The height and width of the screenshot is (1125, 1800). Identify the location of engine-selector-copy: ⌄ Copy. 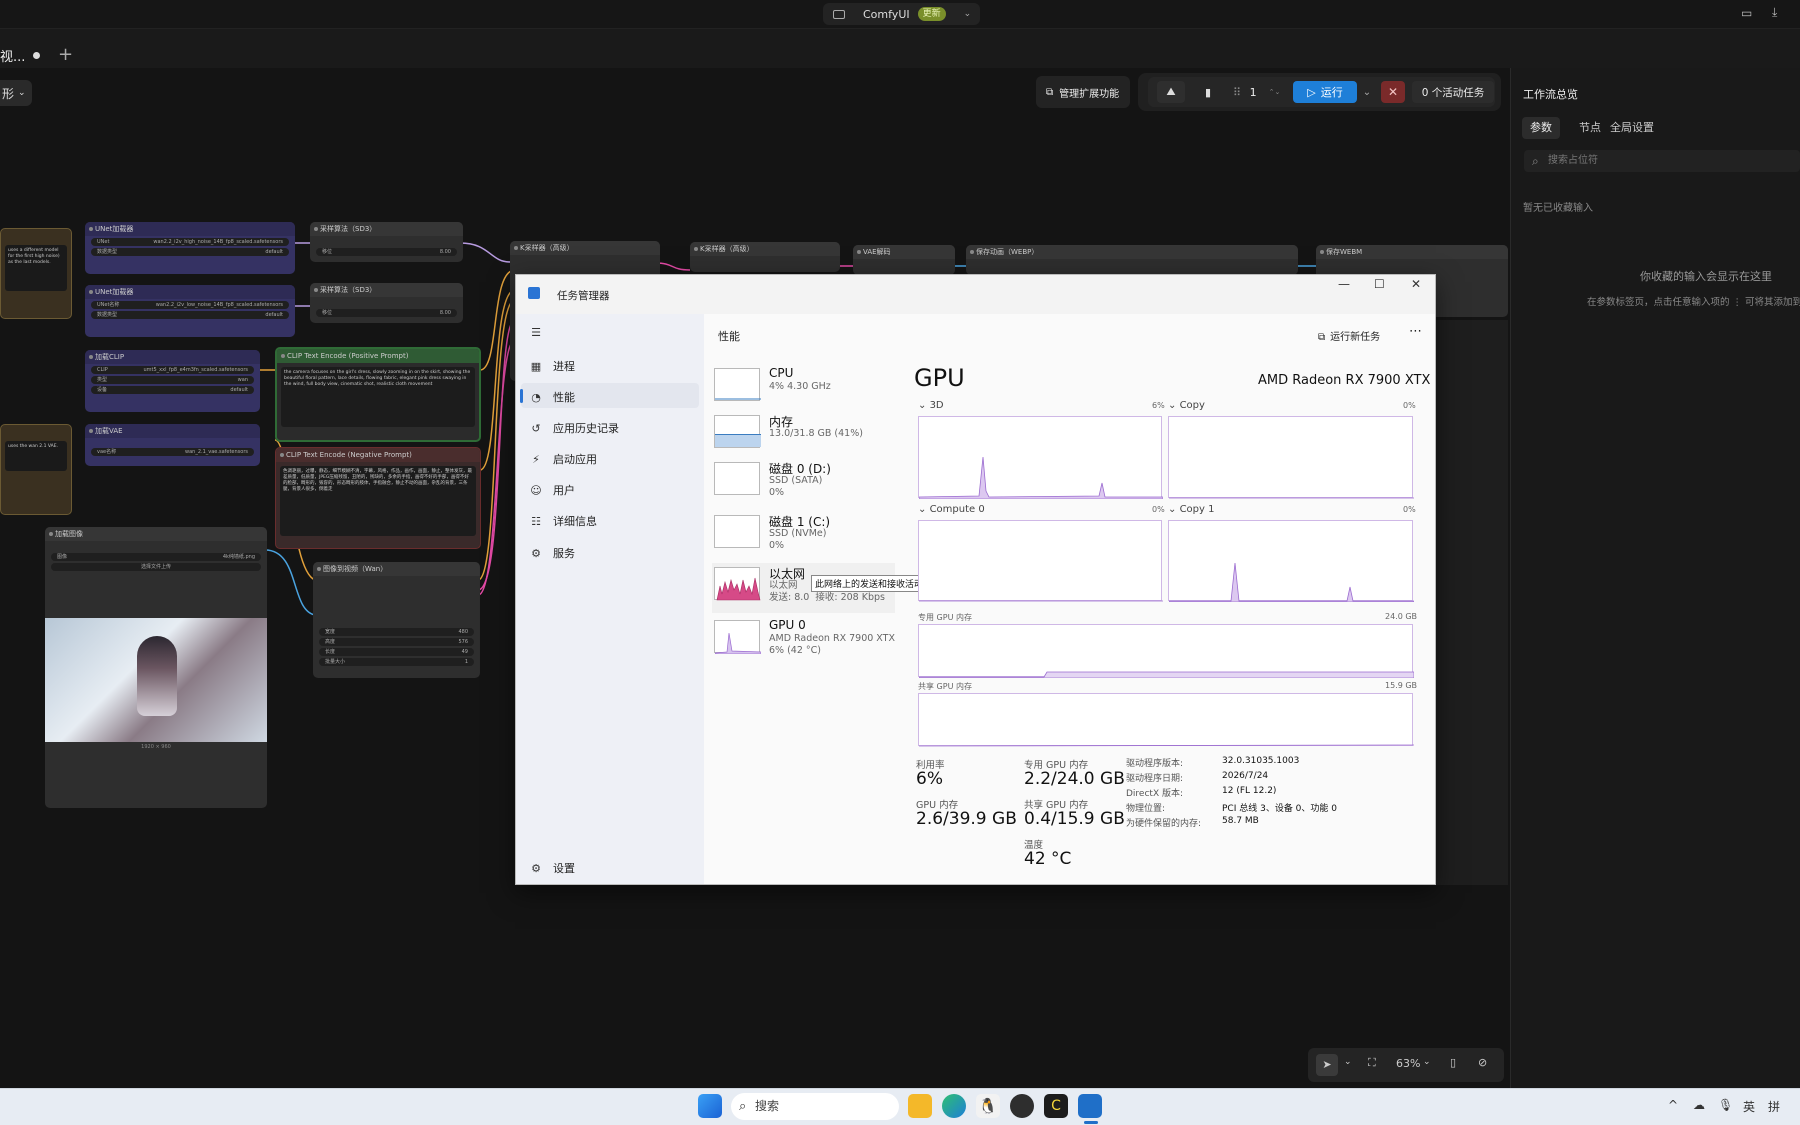
(1186, 405).